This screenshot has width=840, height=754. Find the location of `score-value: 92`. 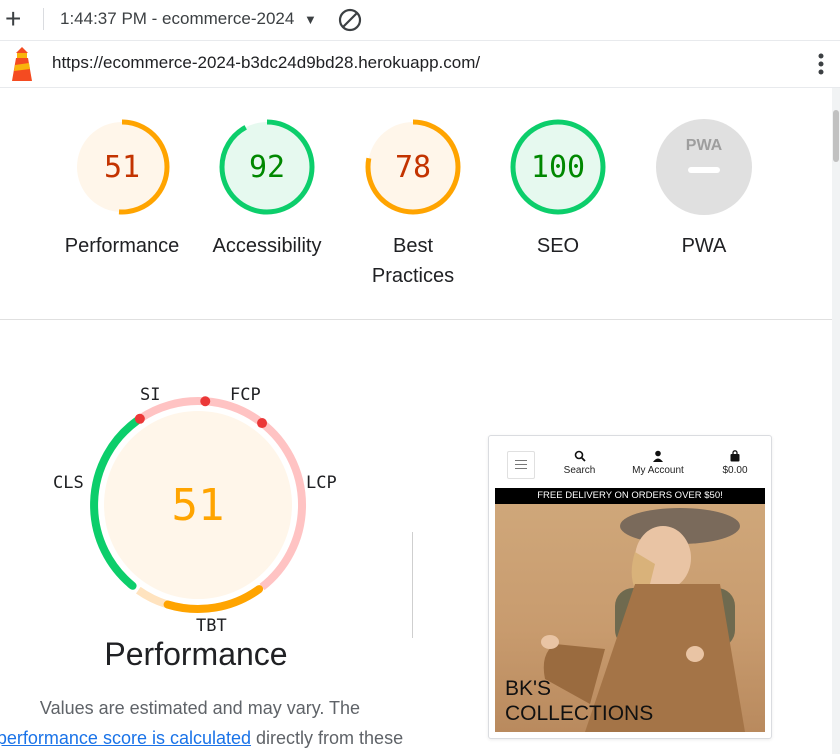

score-value: 92 is located at coordinates (267, 167).